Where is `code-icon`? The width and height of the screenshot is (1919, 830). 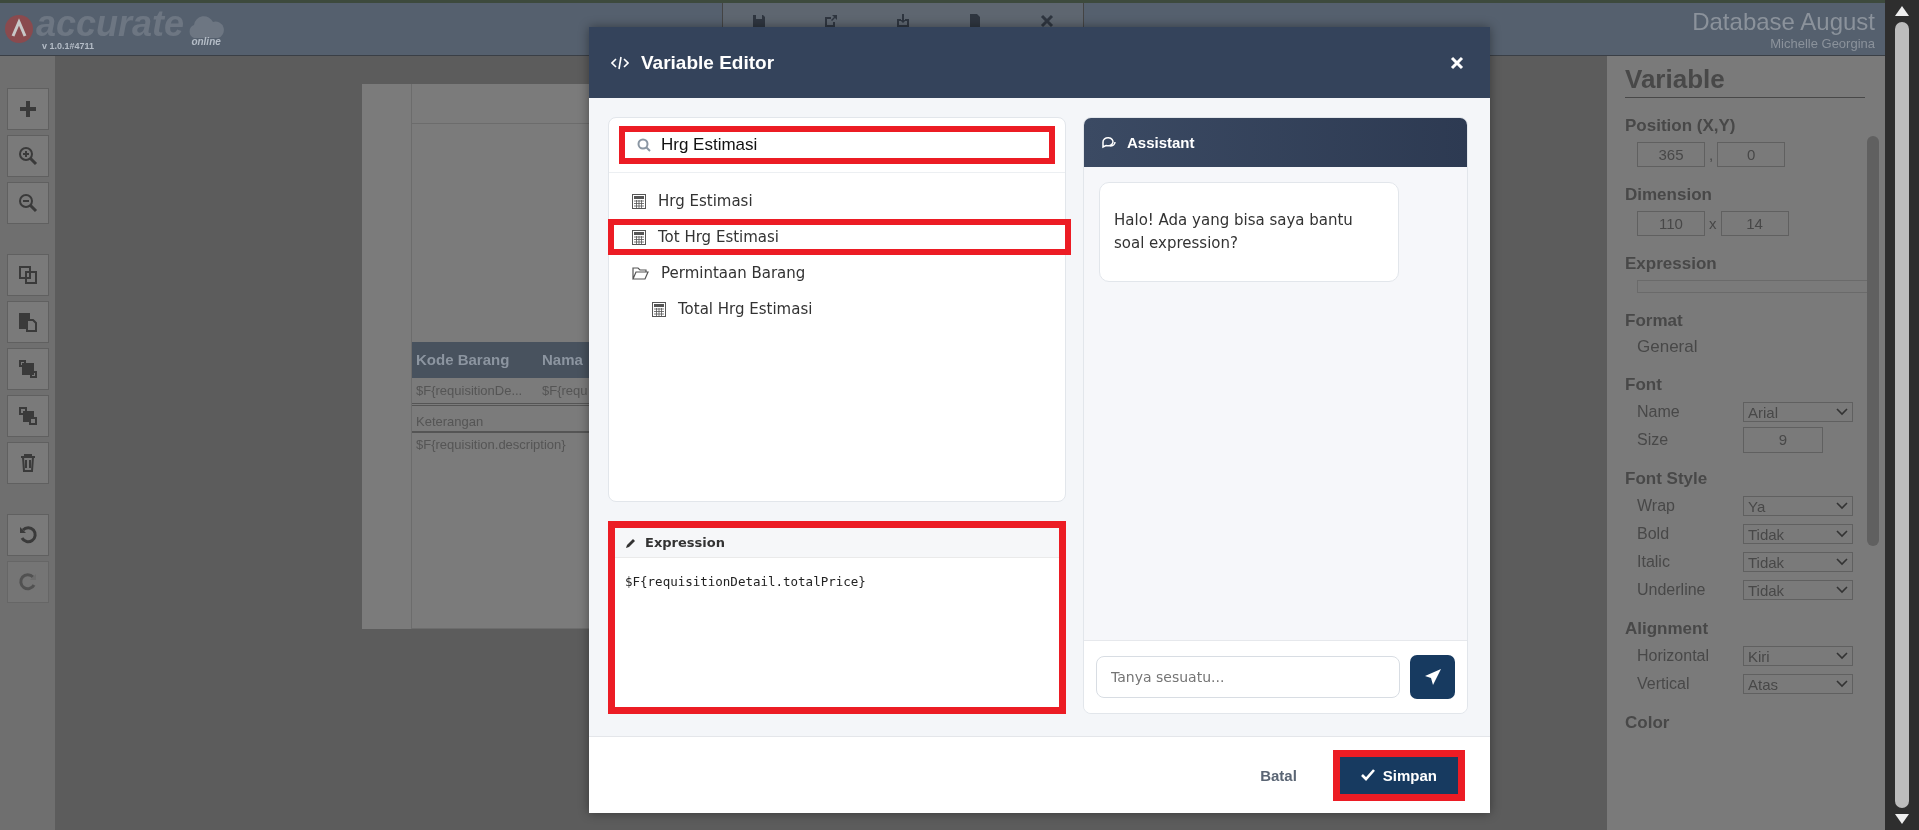 code-icon is located at coordinates (620, 62).